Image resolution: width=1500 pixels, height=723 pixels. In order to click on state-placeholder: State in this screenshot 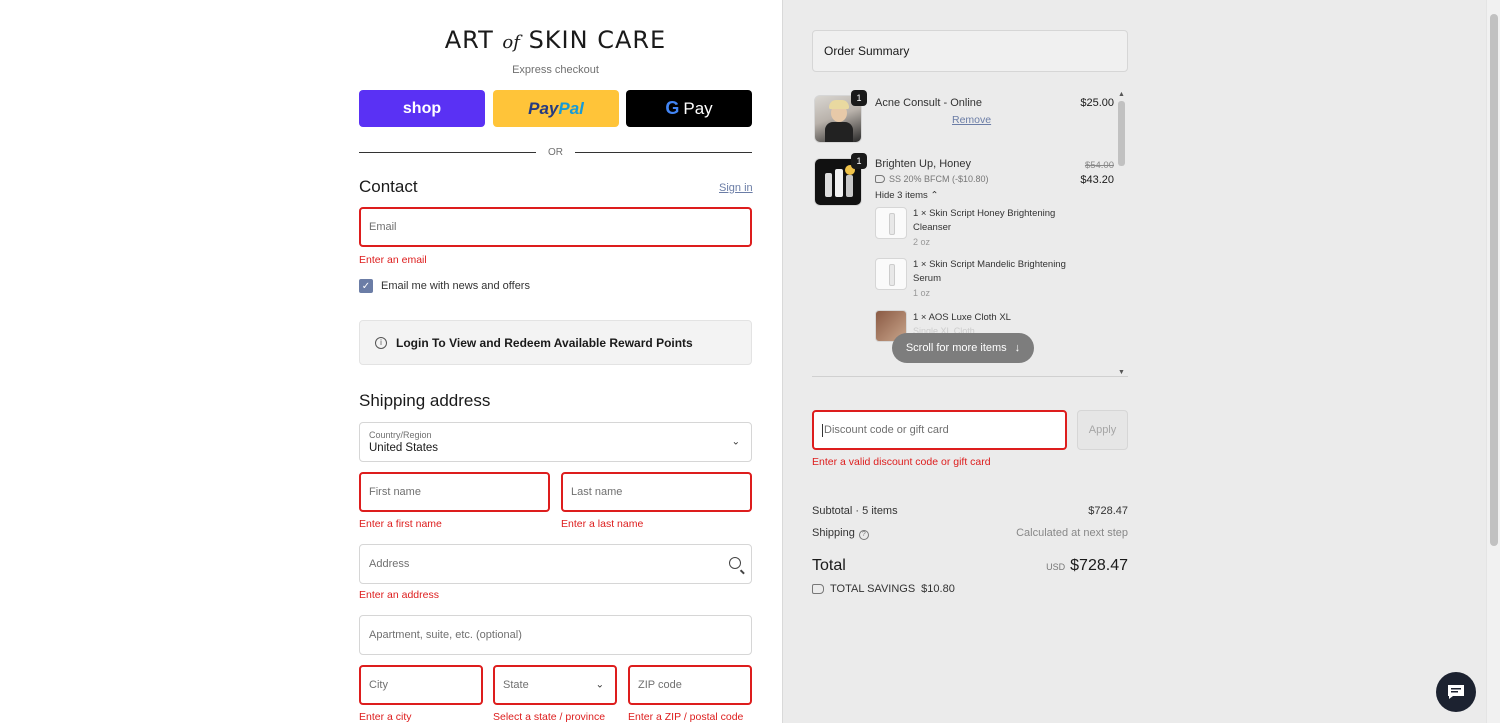, I will do `click(516, 685)`.